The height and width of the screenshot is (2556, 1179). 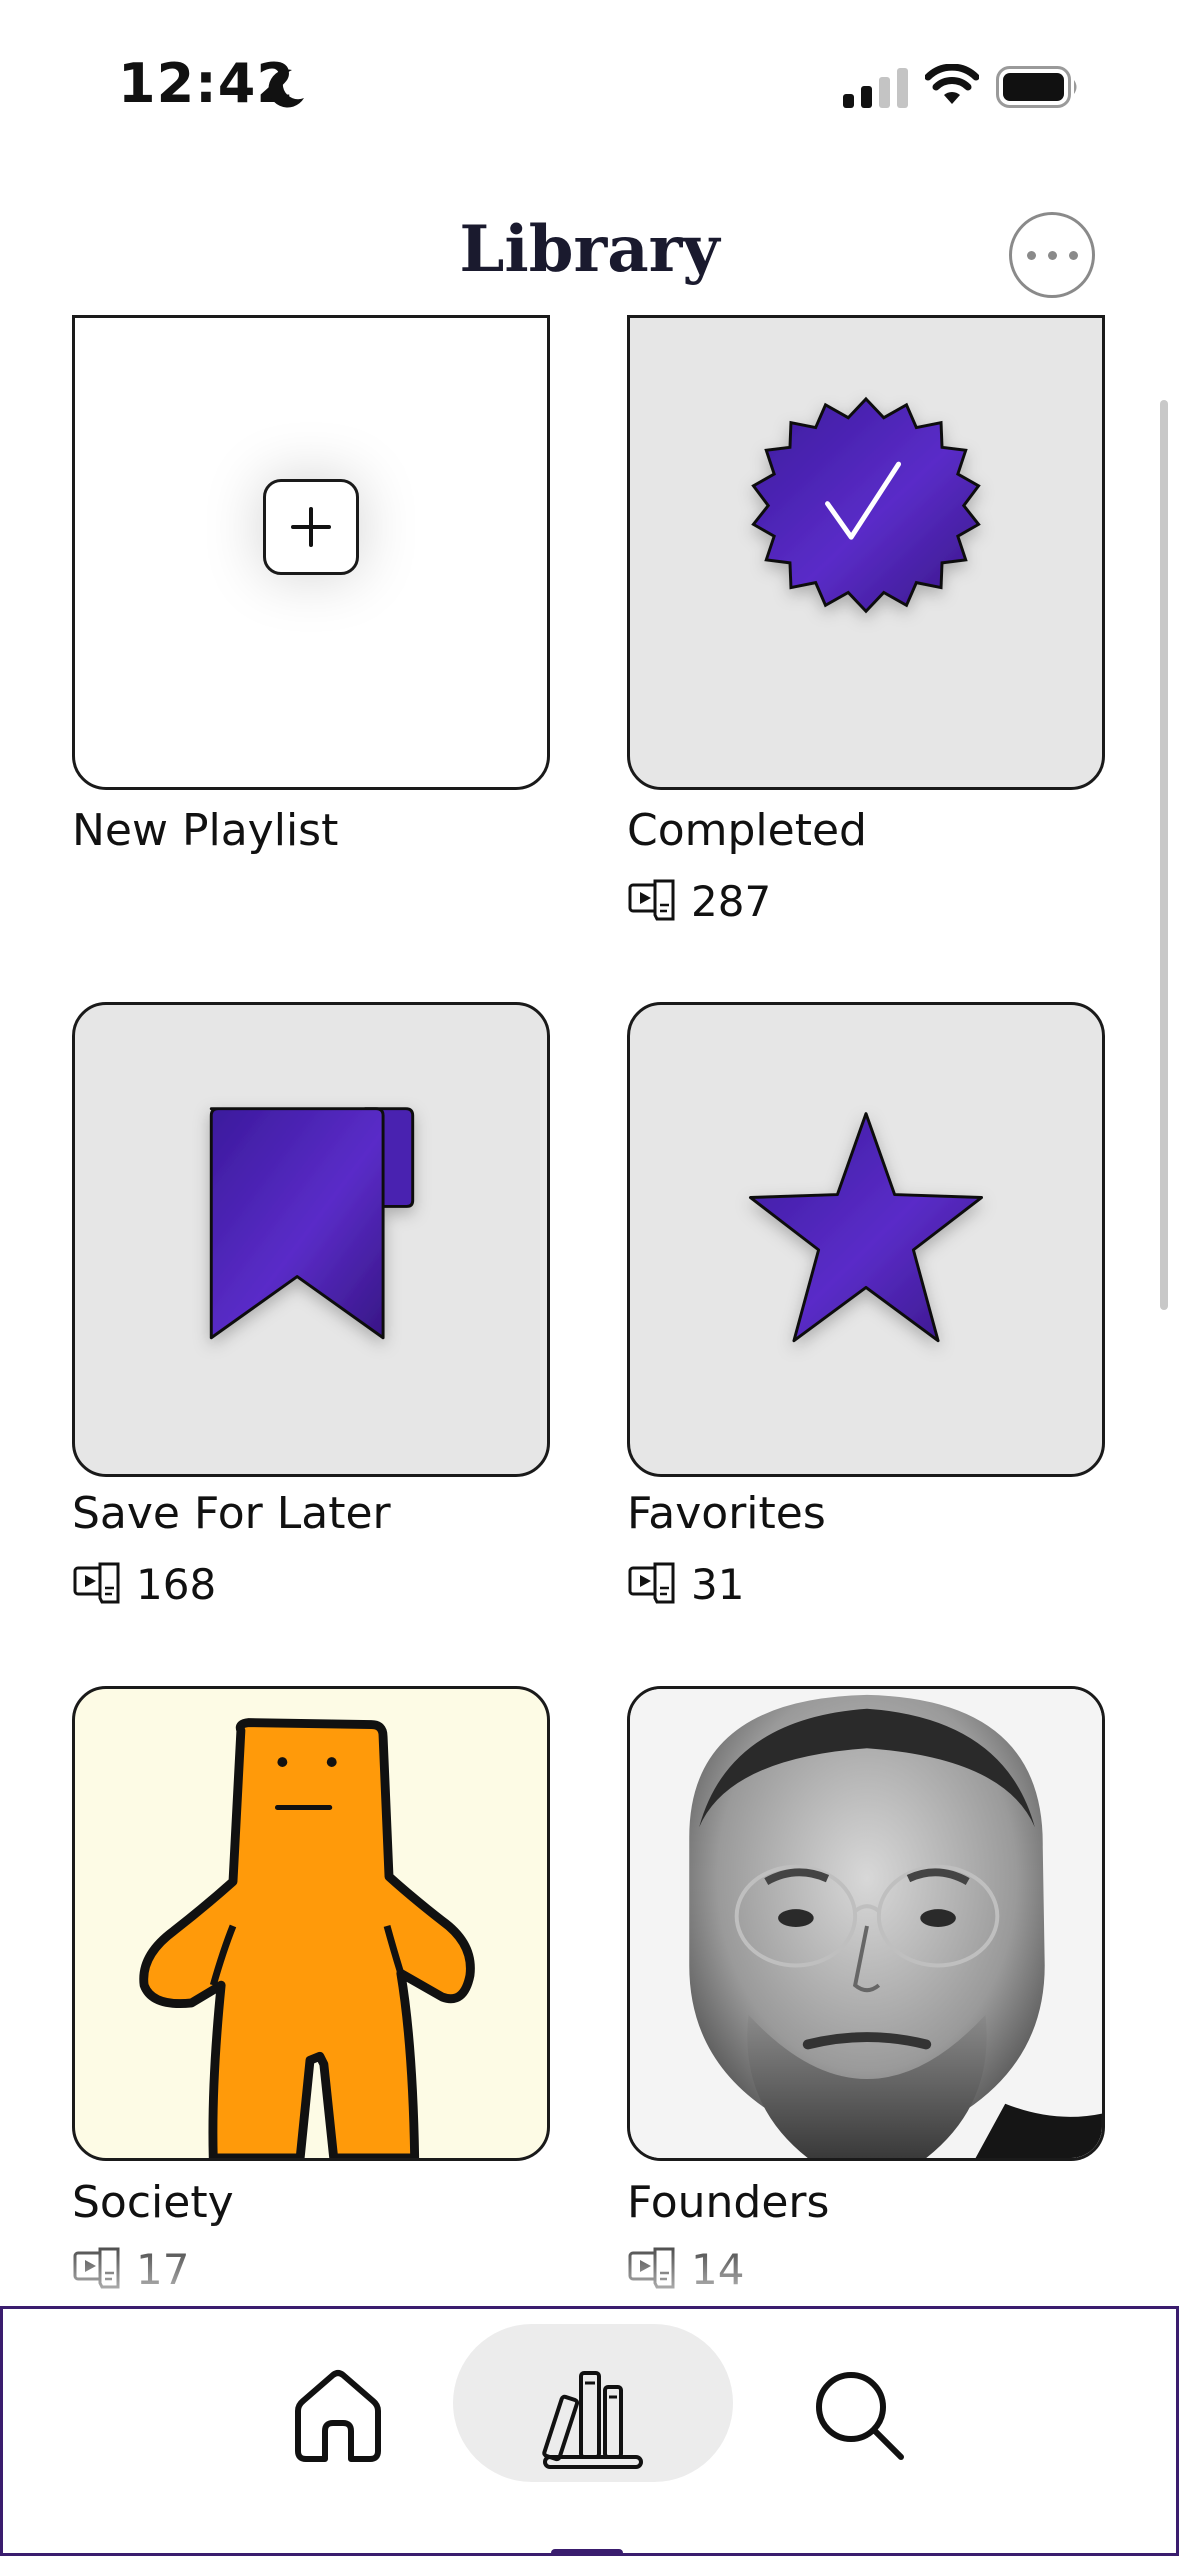 I want to click on society-card, so click(x=311, y=1923).